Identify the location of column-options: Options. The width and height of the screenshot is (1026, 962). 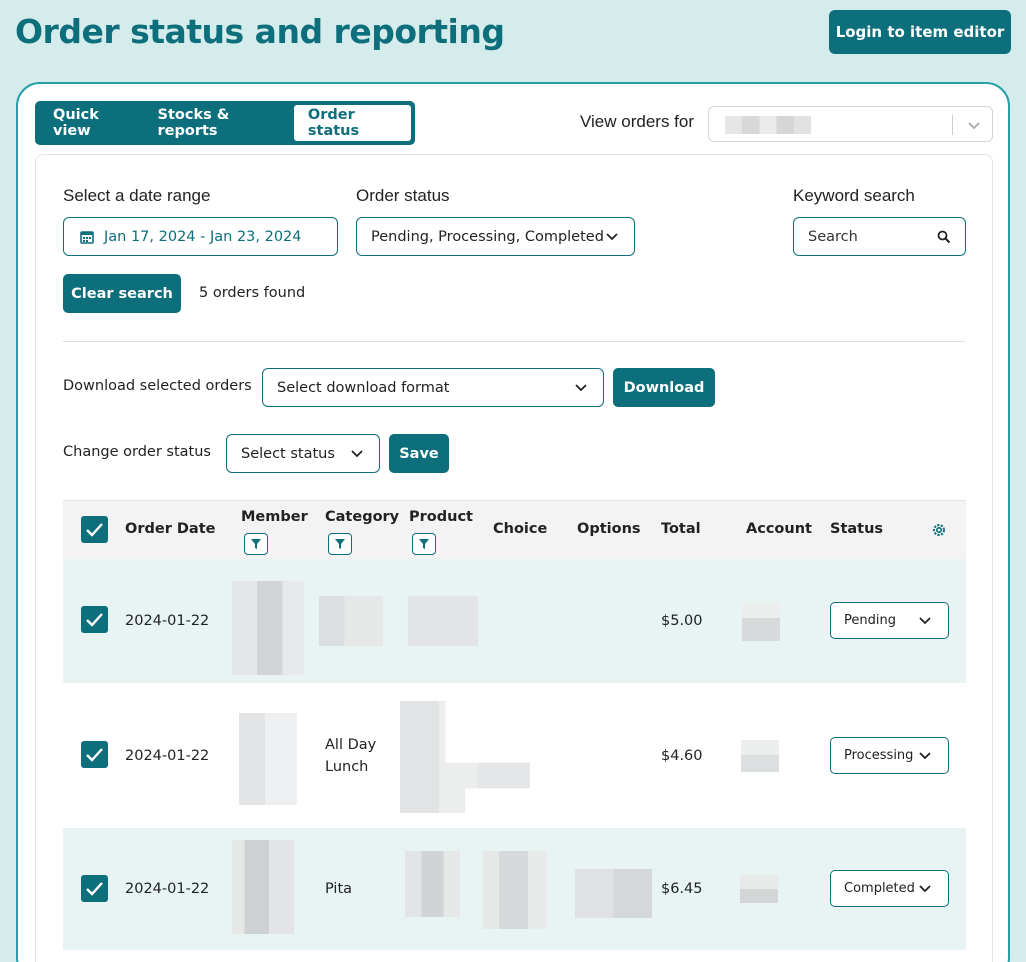
(609, 529).